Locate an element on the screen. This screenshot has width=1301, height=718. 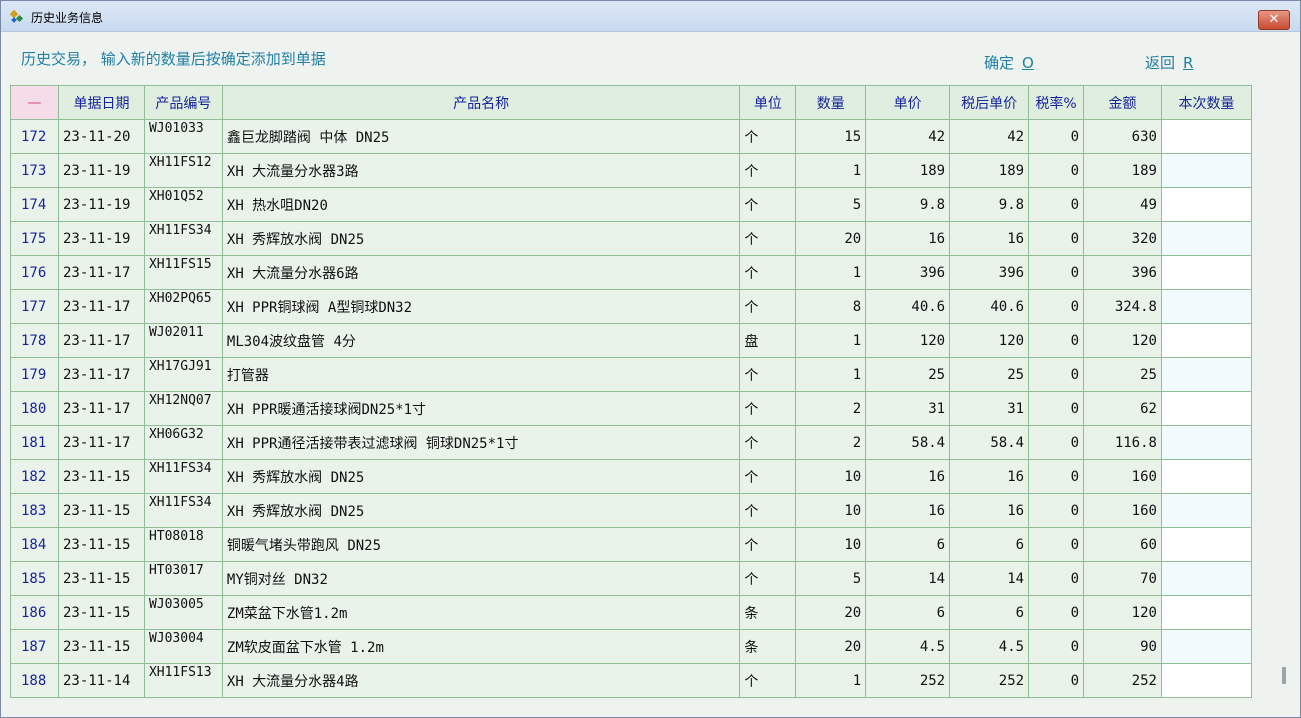
price-cell: 58.4 is located at coordinates (908, 442).